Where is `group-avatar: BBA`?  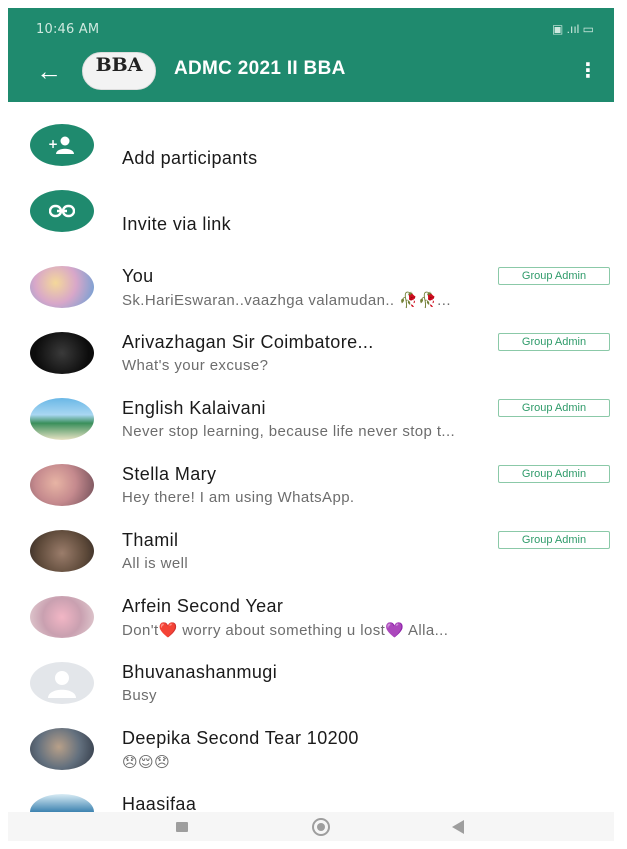
group-avatar: BBA is located at coordinates (119, 71).